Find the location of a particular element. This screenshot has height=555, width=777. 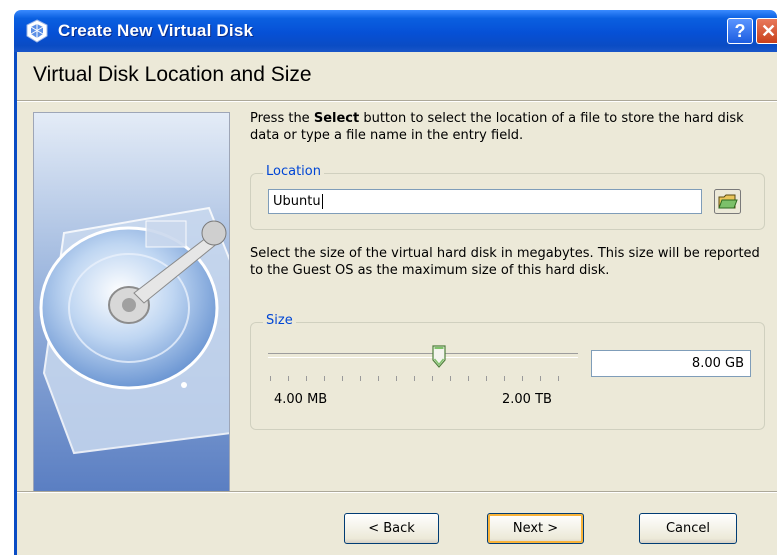

size-slider-ticks is located at coordinates (420, 379).